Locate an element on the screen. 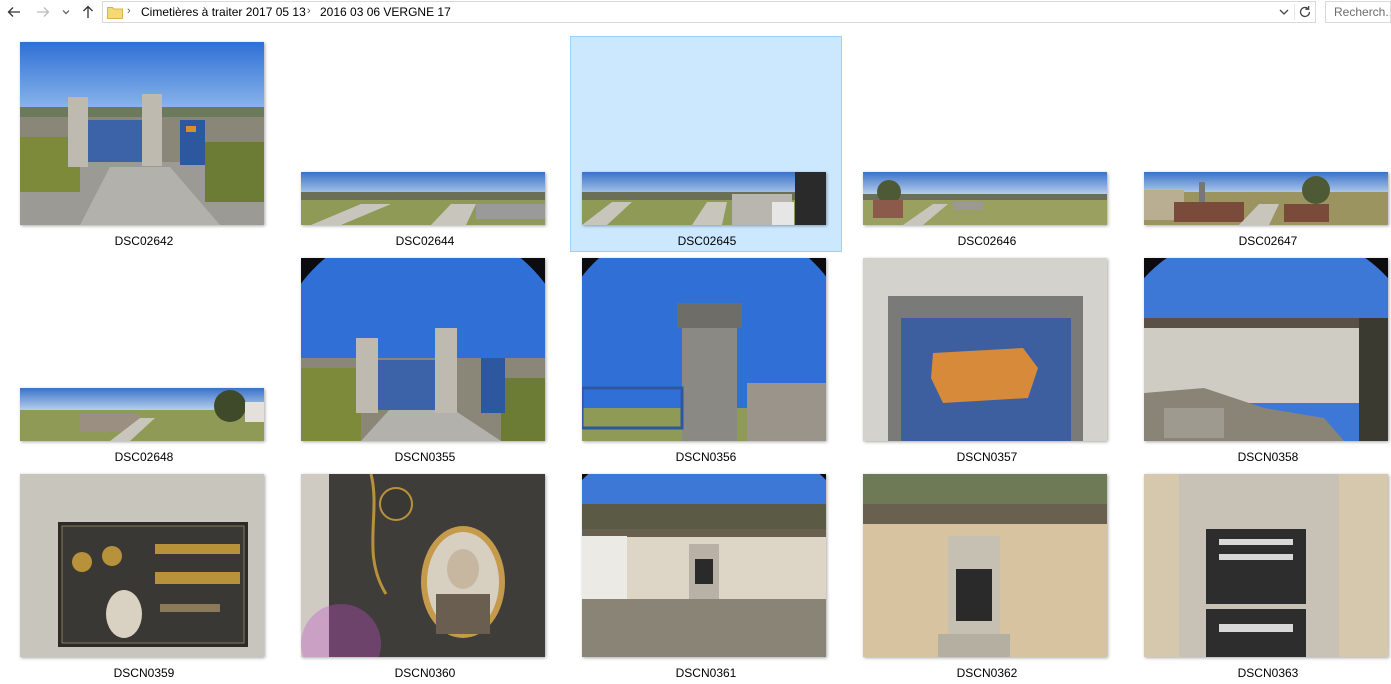  file-name: DSC02647 is located at coordinates (1268, 241).